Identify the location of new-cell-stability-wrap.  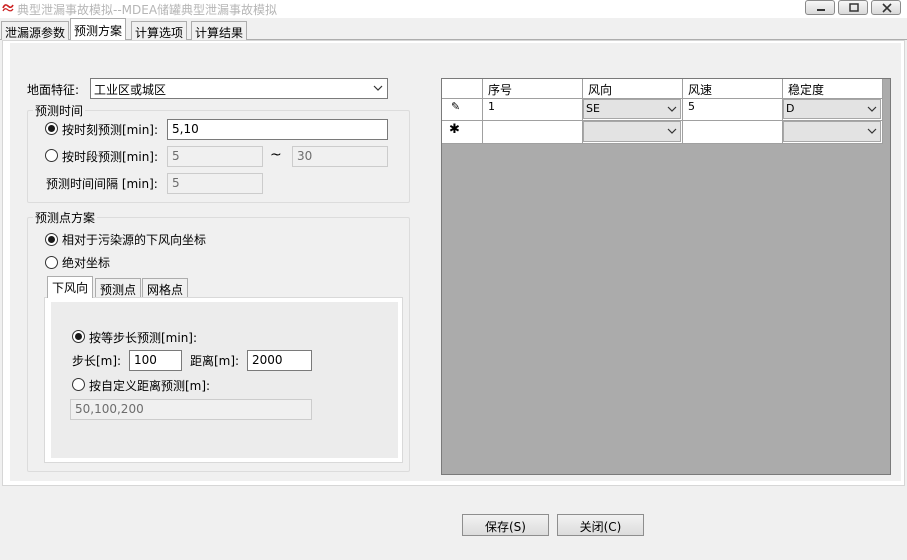
(833, 132).